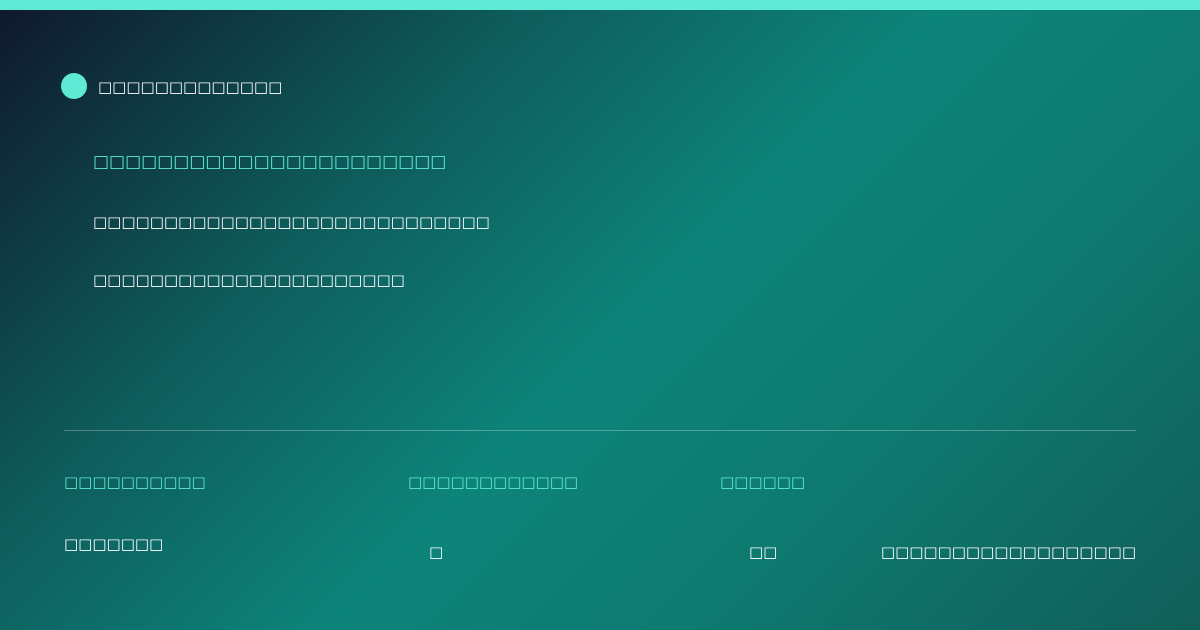 The image size is (1200, 630). Describe the element at coordinates (436, 552) in the screenshot. I see `footer-value-2: □` at that location.